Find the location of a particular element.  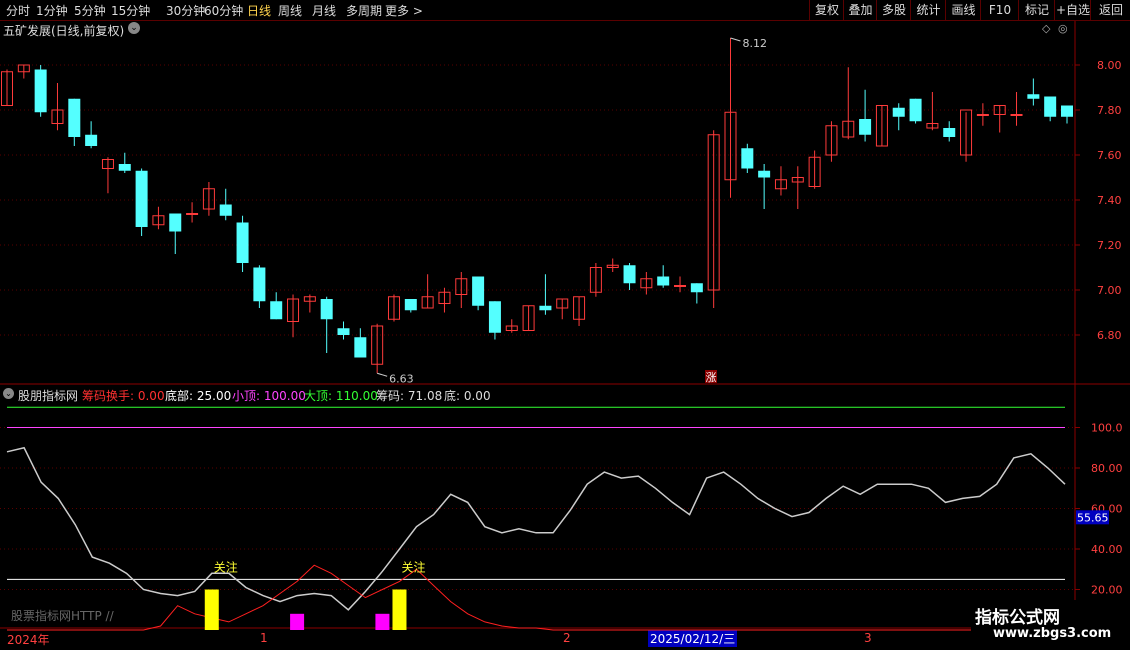

high-label: 8.12 is located at coordinates (754, 43).